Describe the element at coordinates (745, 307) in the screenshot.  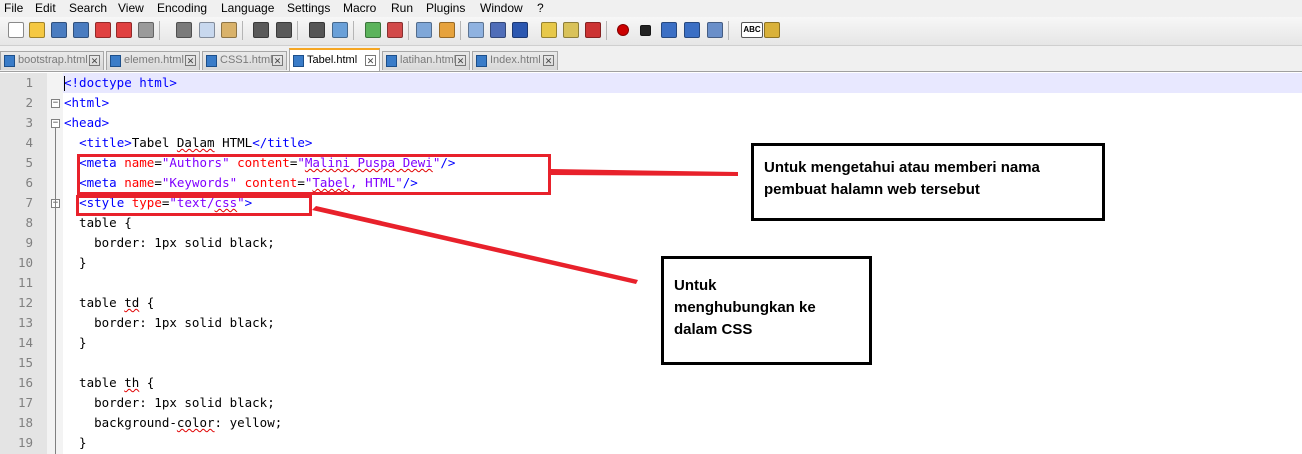
I see `style-note-line2: menghubungkan ke` at that location.